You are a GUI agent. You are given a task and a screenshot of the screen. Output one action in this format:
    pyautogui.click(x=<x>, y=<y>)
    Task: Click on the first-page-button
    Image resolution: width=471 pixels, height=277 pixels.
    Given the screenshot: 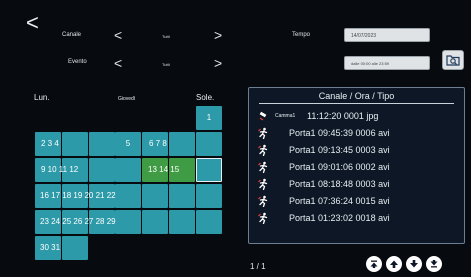 What is the action you would take?
    pyautogui.click(x=374, y=264)
    